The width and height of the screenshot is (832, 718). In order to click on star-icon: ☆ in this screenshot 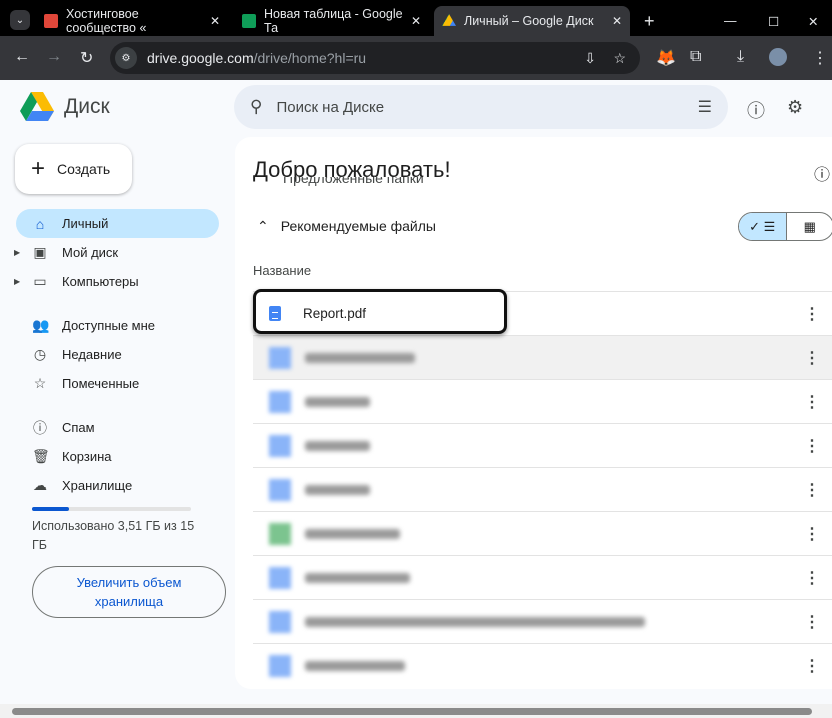, I will do `click(40, 383)`.